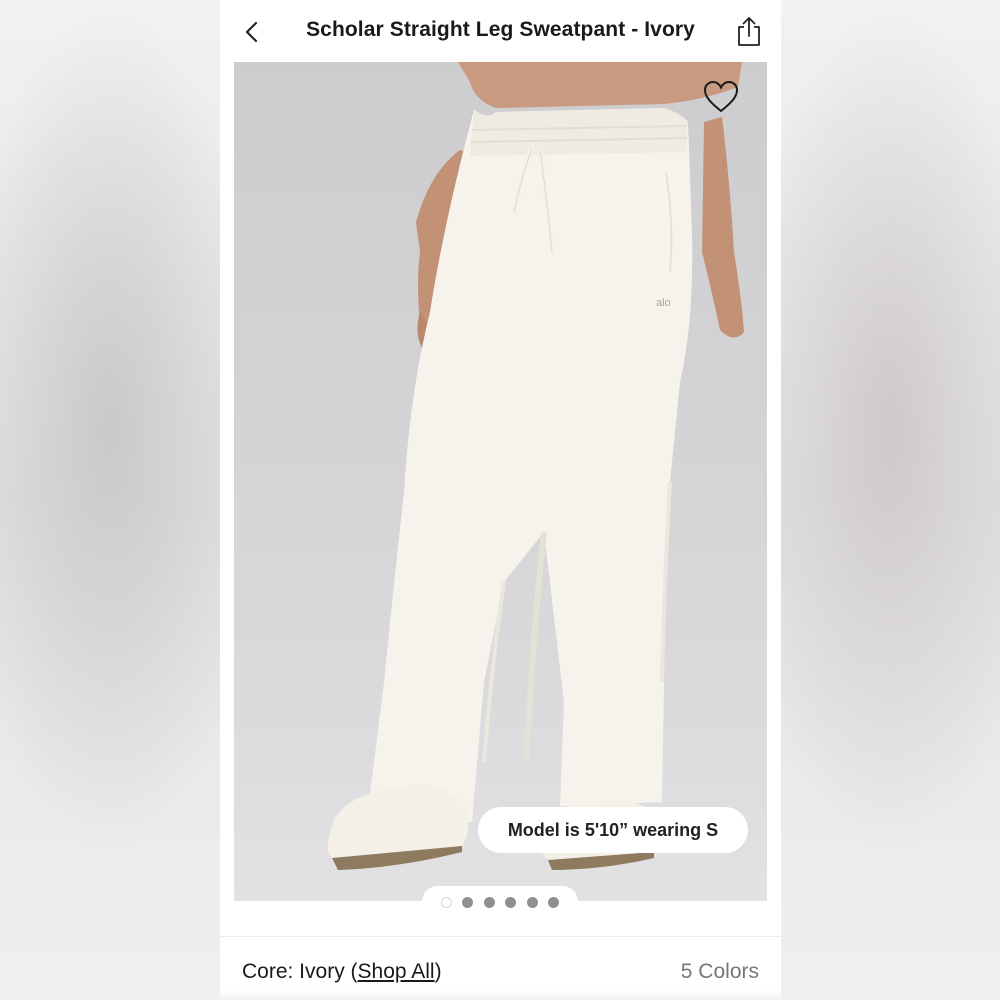  What do you see at coordinates (396, 971) in the screenshot?
I see `shop-all-link: Shop All` at bounding box center [396, 971].